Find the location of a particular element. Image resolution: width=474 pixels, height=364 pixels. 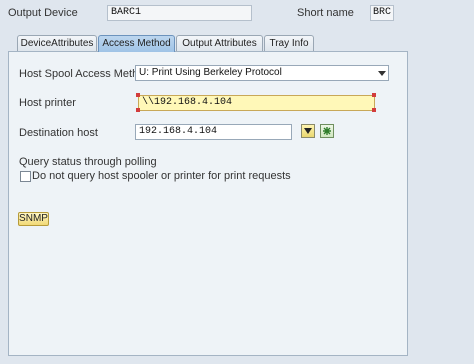

tab-access-method: Access Method is located at coordinates (136, 43).